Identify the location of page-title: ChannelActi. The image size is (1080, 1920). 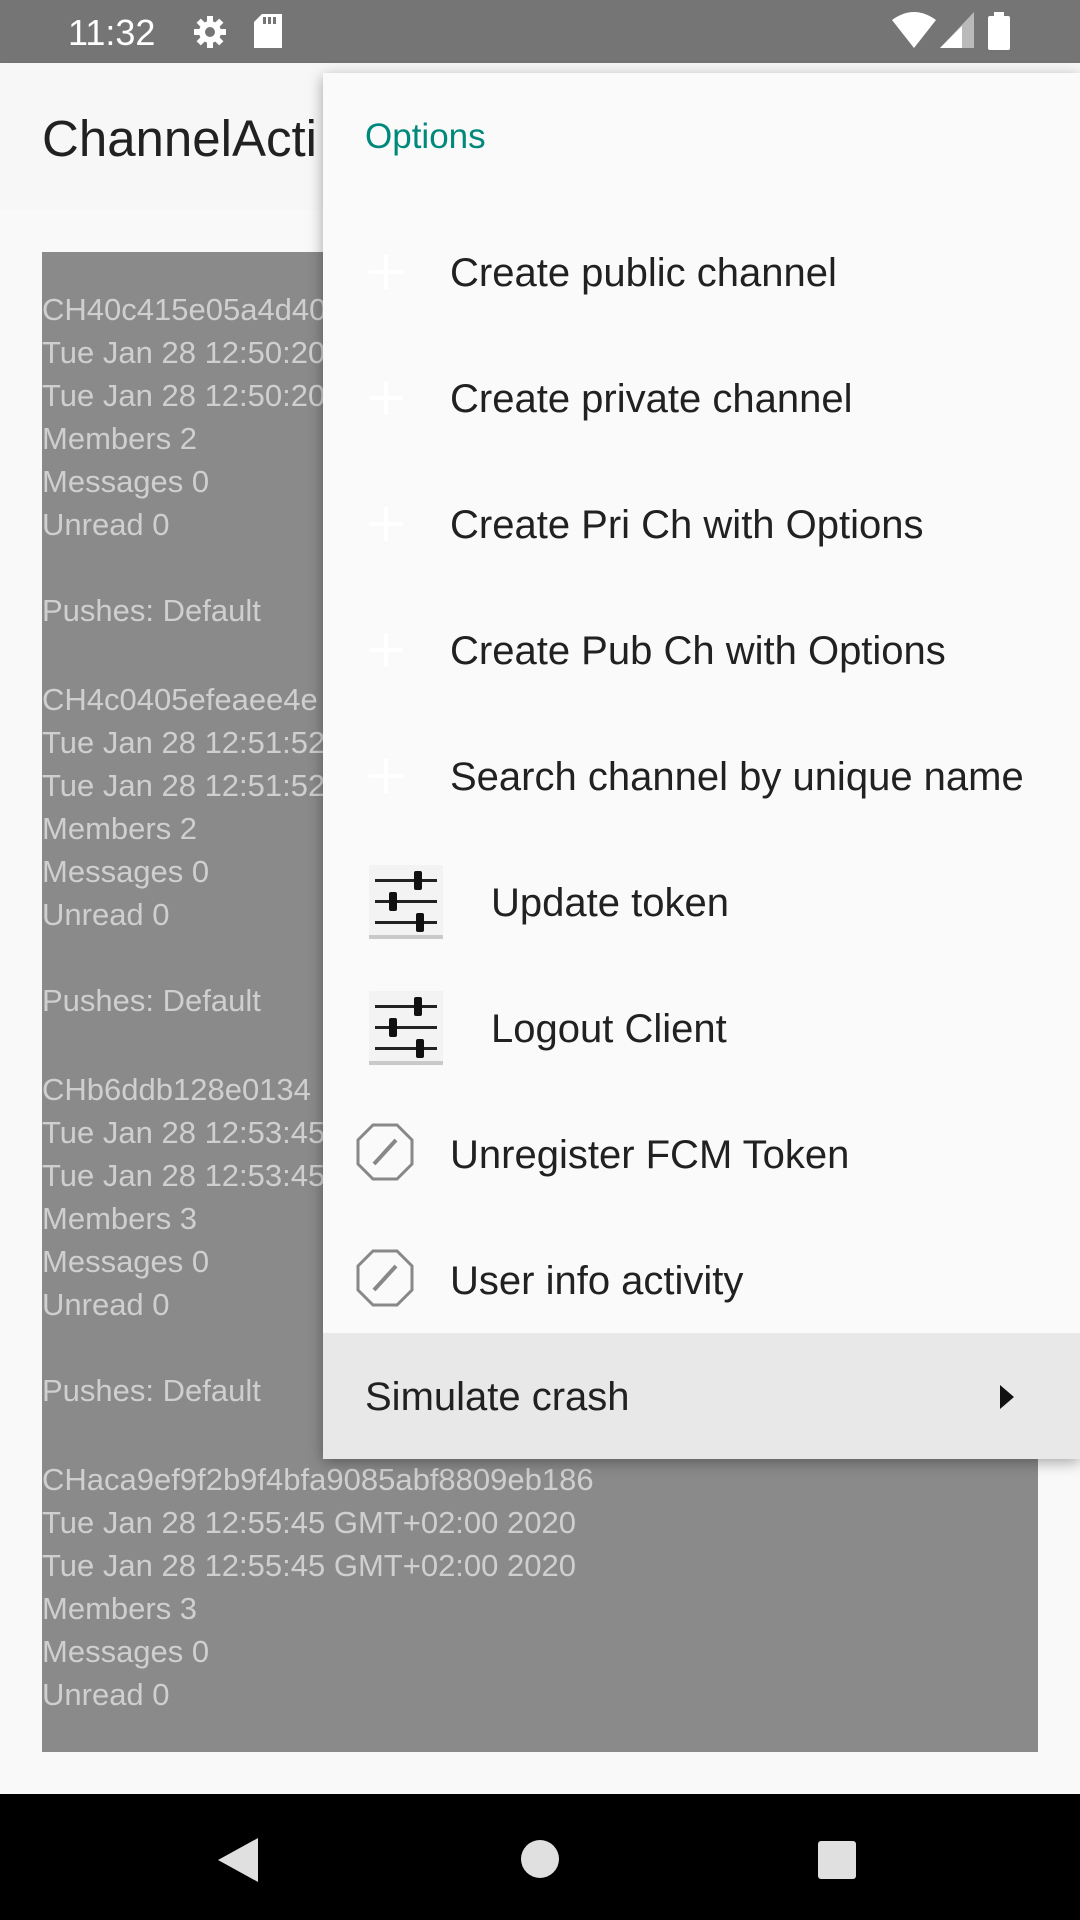
(179, 138).